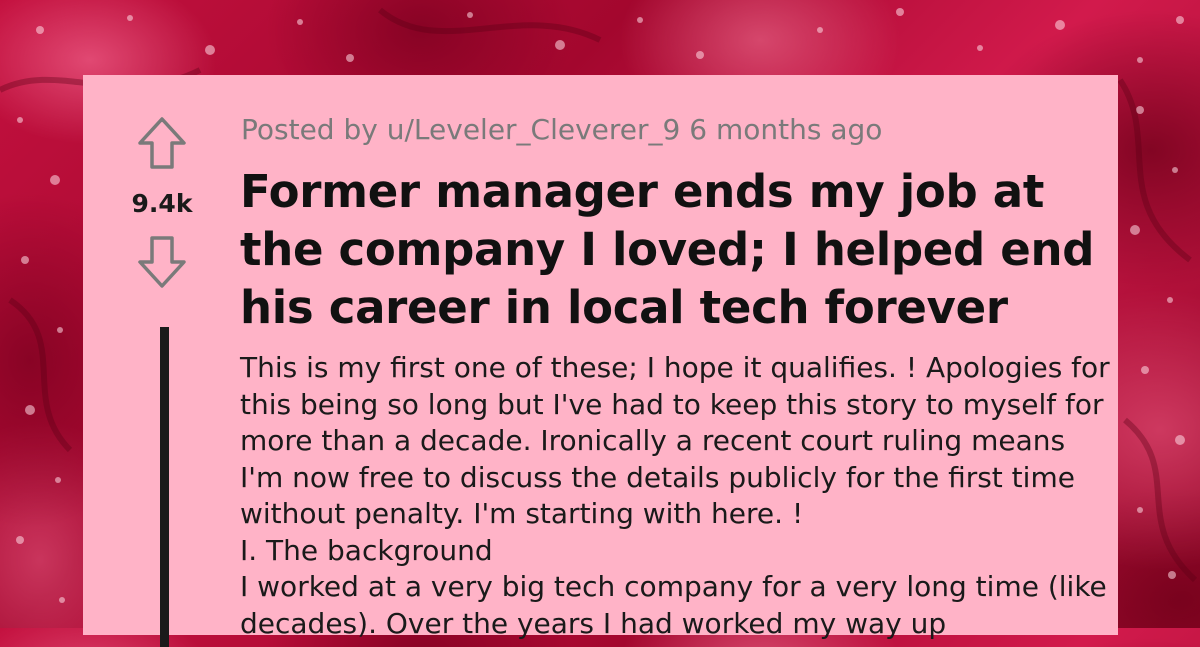 The image size is (1200, 647). I want to click on thread-line, so click(164, 487).